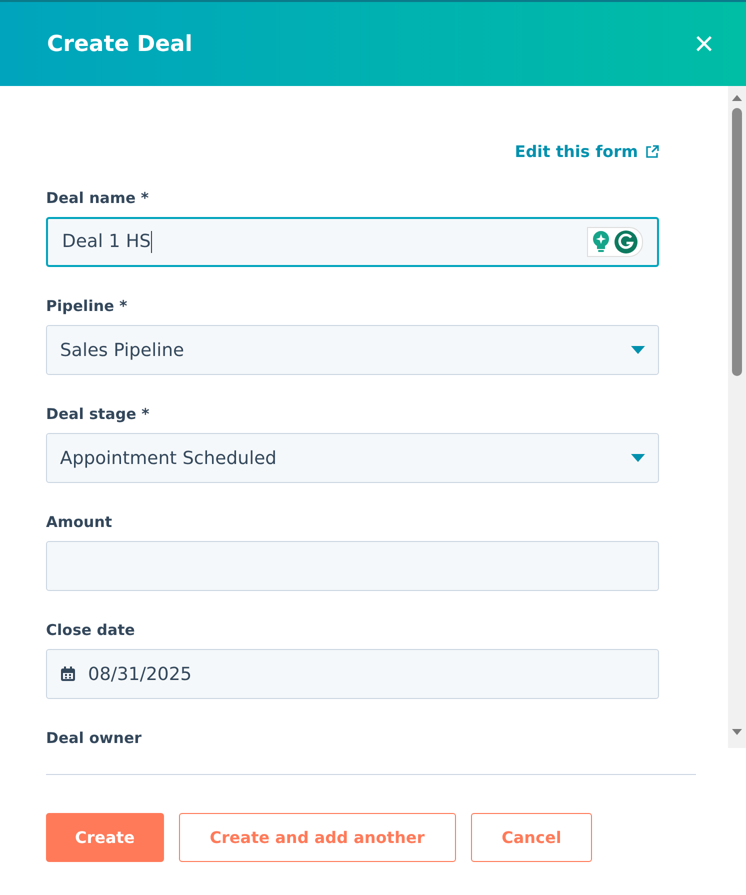 This screenshot has width=746, height=895. I want to click on bulb-icon, so click(601, 242).